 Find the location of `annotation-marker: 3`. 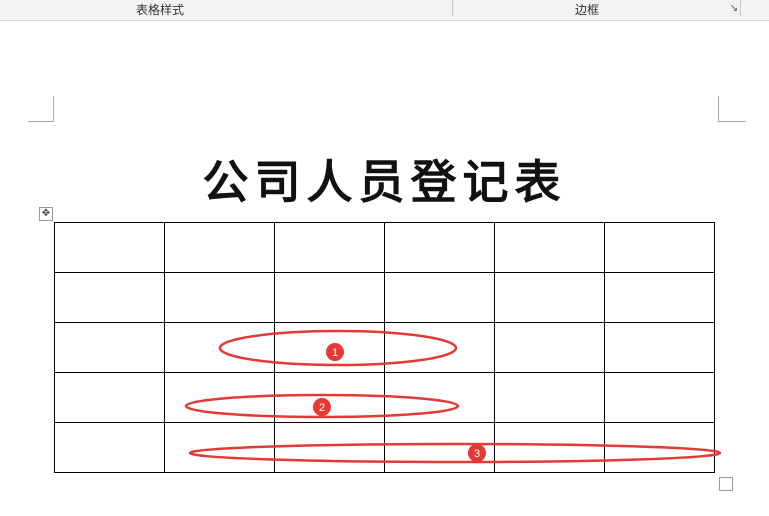

annotation-marker: 3 is located at coordinates (477, 453).